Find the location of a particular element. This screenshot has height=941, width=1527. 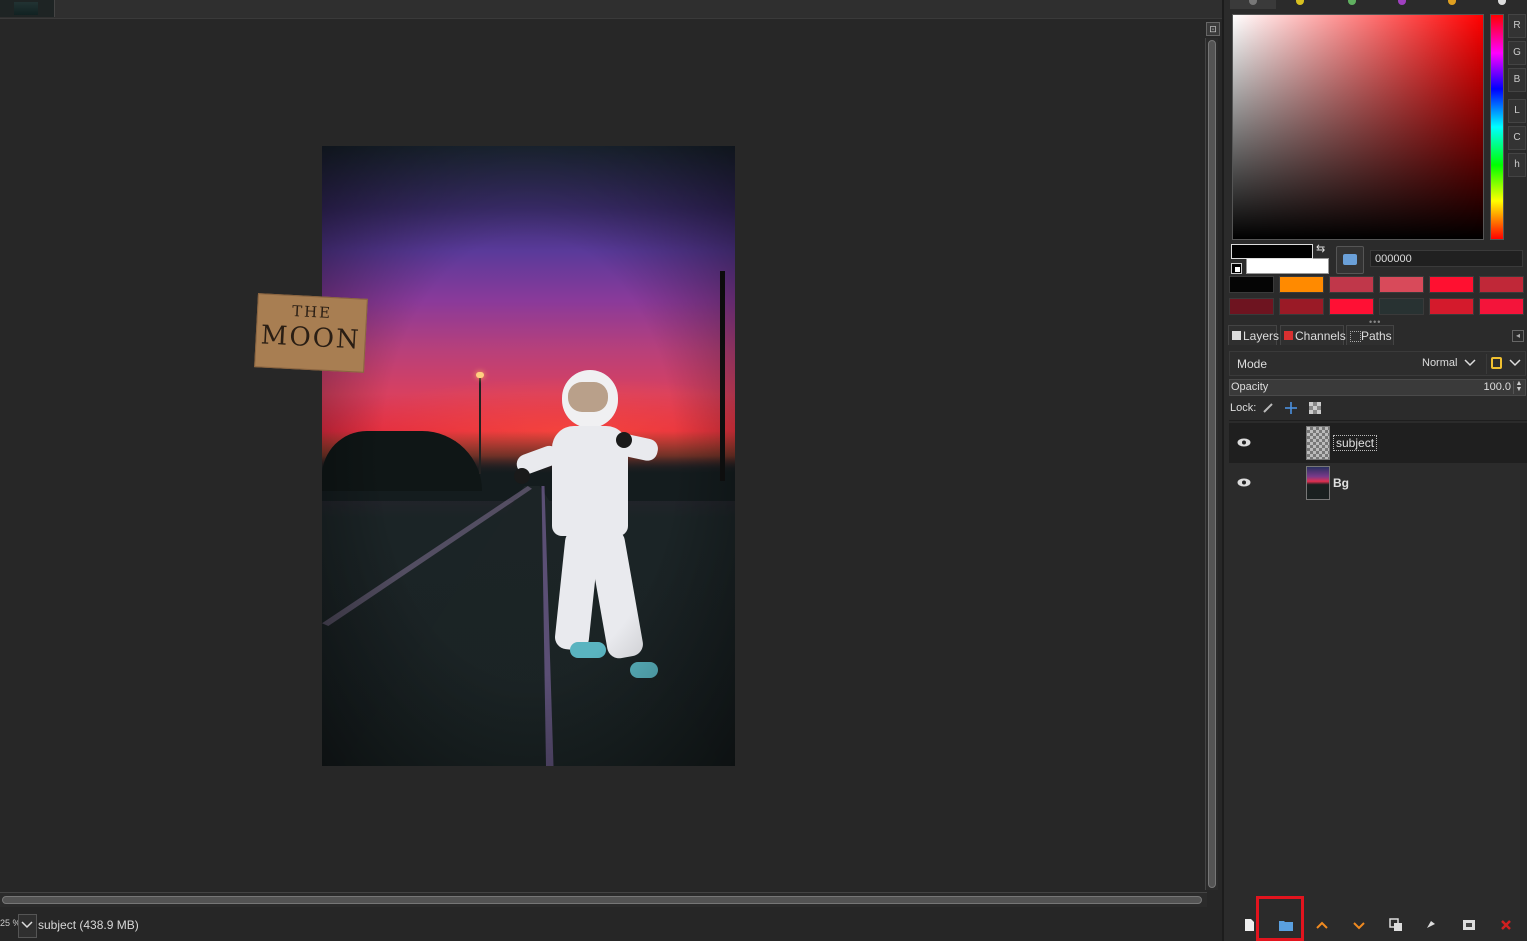

layer-name: Bg is located at coordinates (1341, 483).